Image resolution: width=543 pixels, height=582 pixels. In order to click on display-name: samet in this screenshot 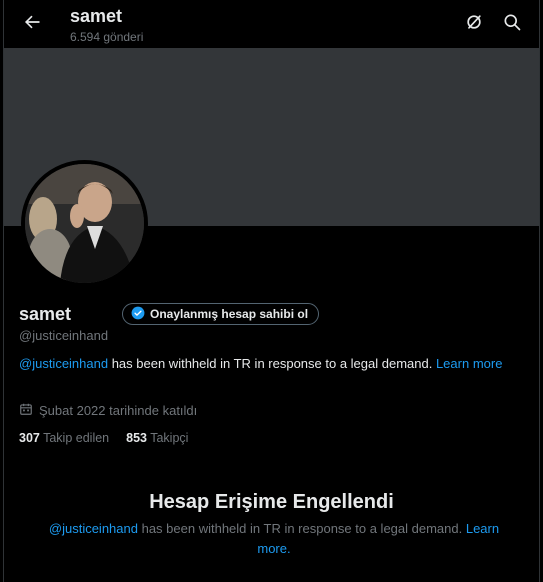, I will do `click(45, 314)`.